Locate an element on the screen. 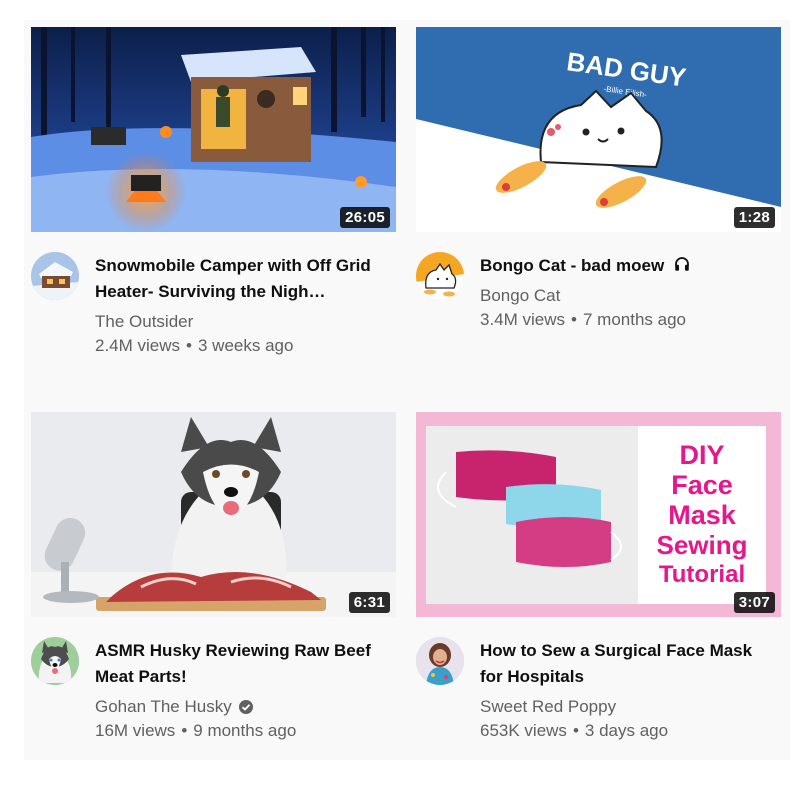 The width and height of the screenshot is (800, 800). thumb-sewing-text: Sewing is located at coordinates (701, 545).